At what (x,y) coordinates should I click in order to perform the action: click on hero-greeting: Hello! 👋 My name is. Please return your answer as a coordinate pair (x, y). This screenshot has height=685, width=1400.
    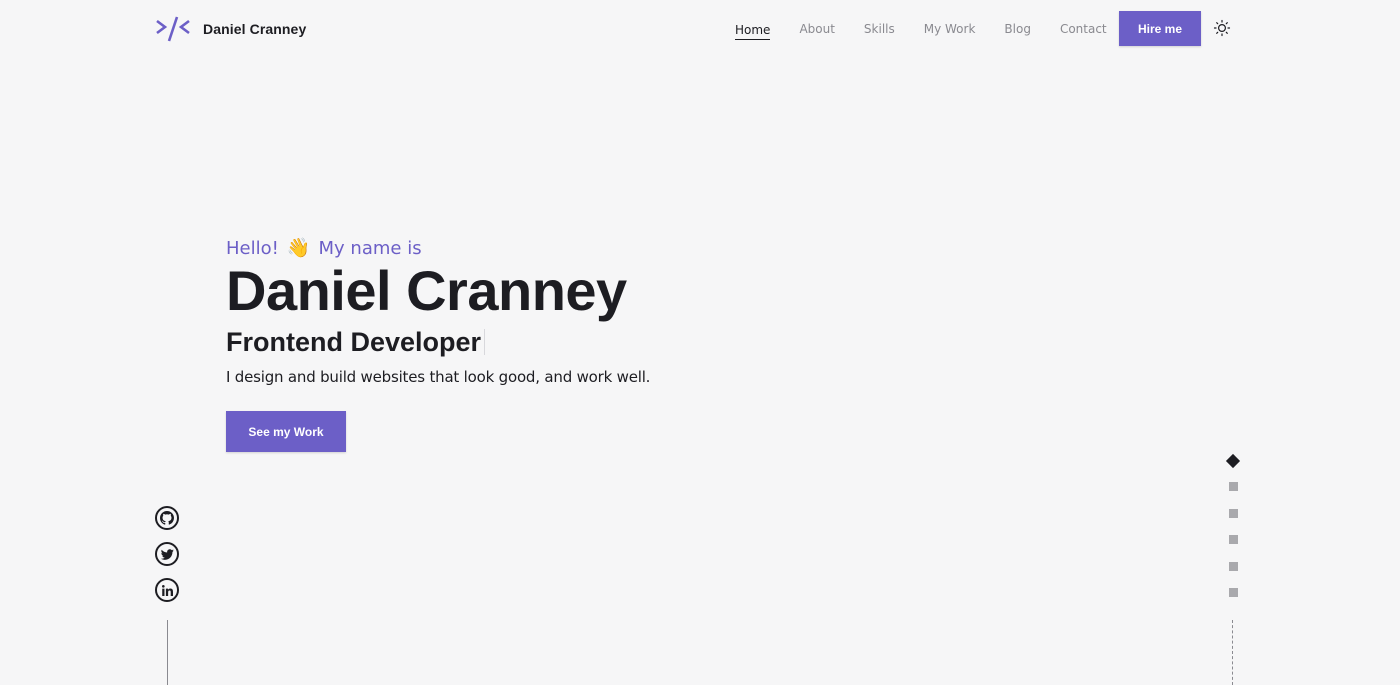
    Looking at the image, I should click on (324, 248).